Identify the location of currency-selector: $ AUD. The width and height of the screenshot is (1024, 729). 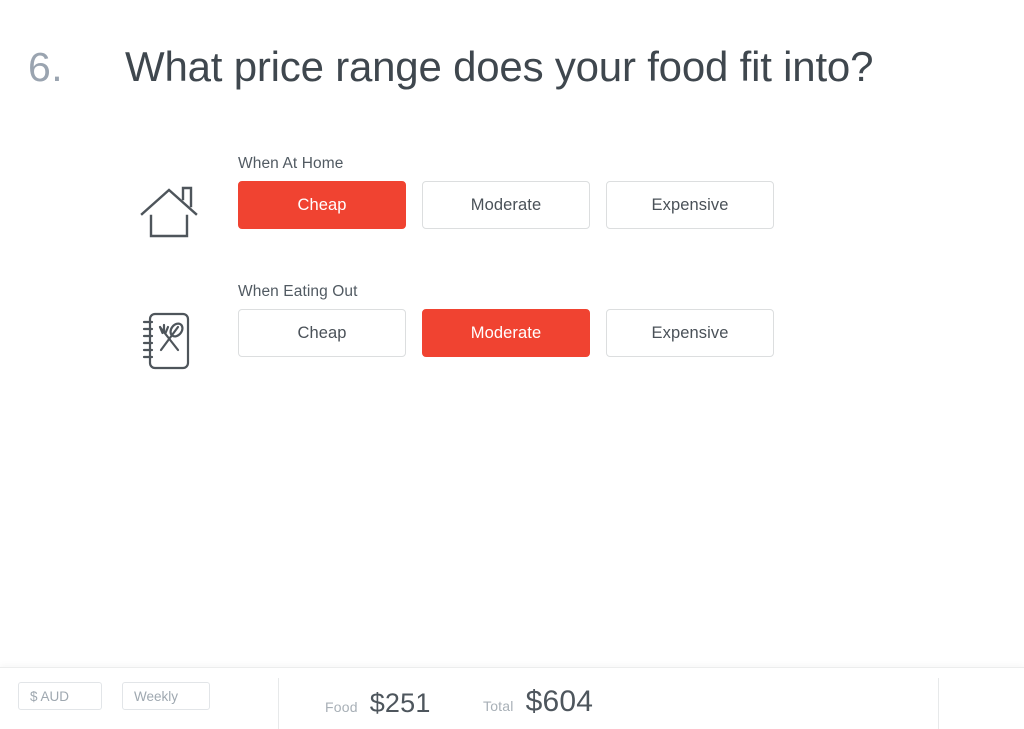
(60, 696).